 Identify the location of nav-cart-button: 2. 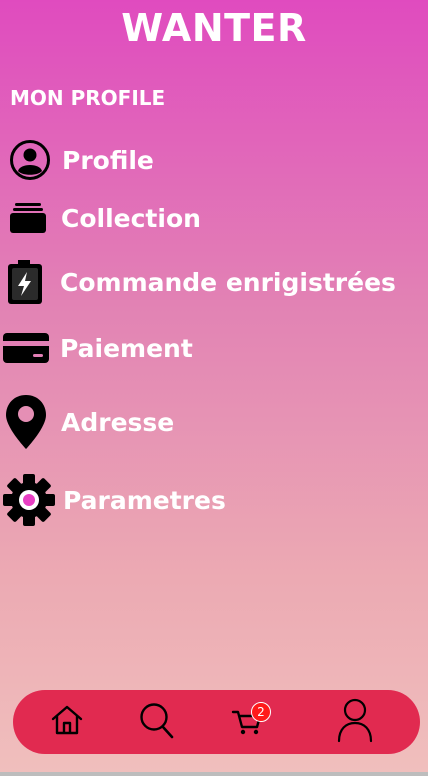
(247, 722).